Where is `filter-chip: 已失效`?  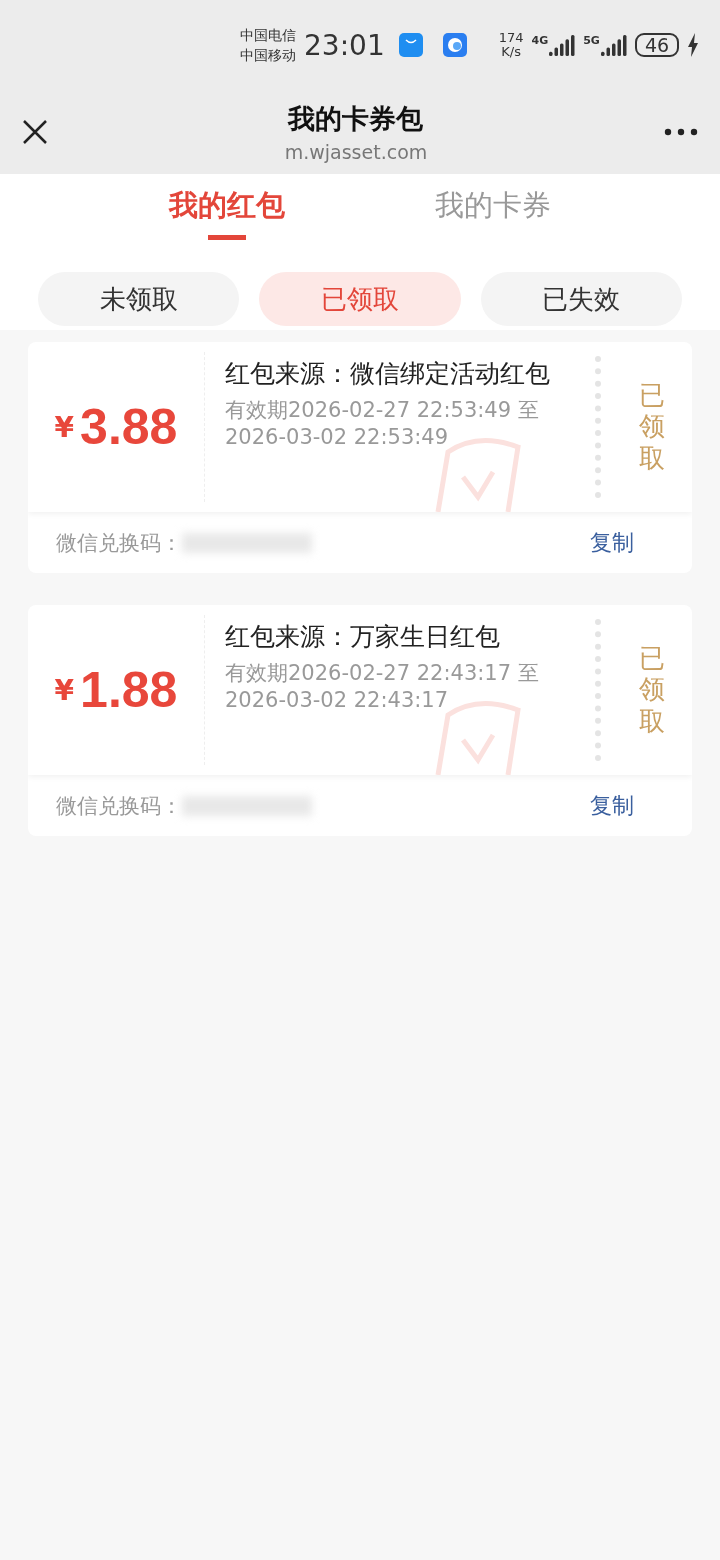 filter-chip: 已失效 is located at coordinates (581, 299).